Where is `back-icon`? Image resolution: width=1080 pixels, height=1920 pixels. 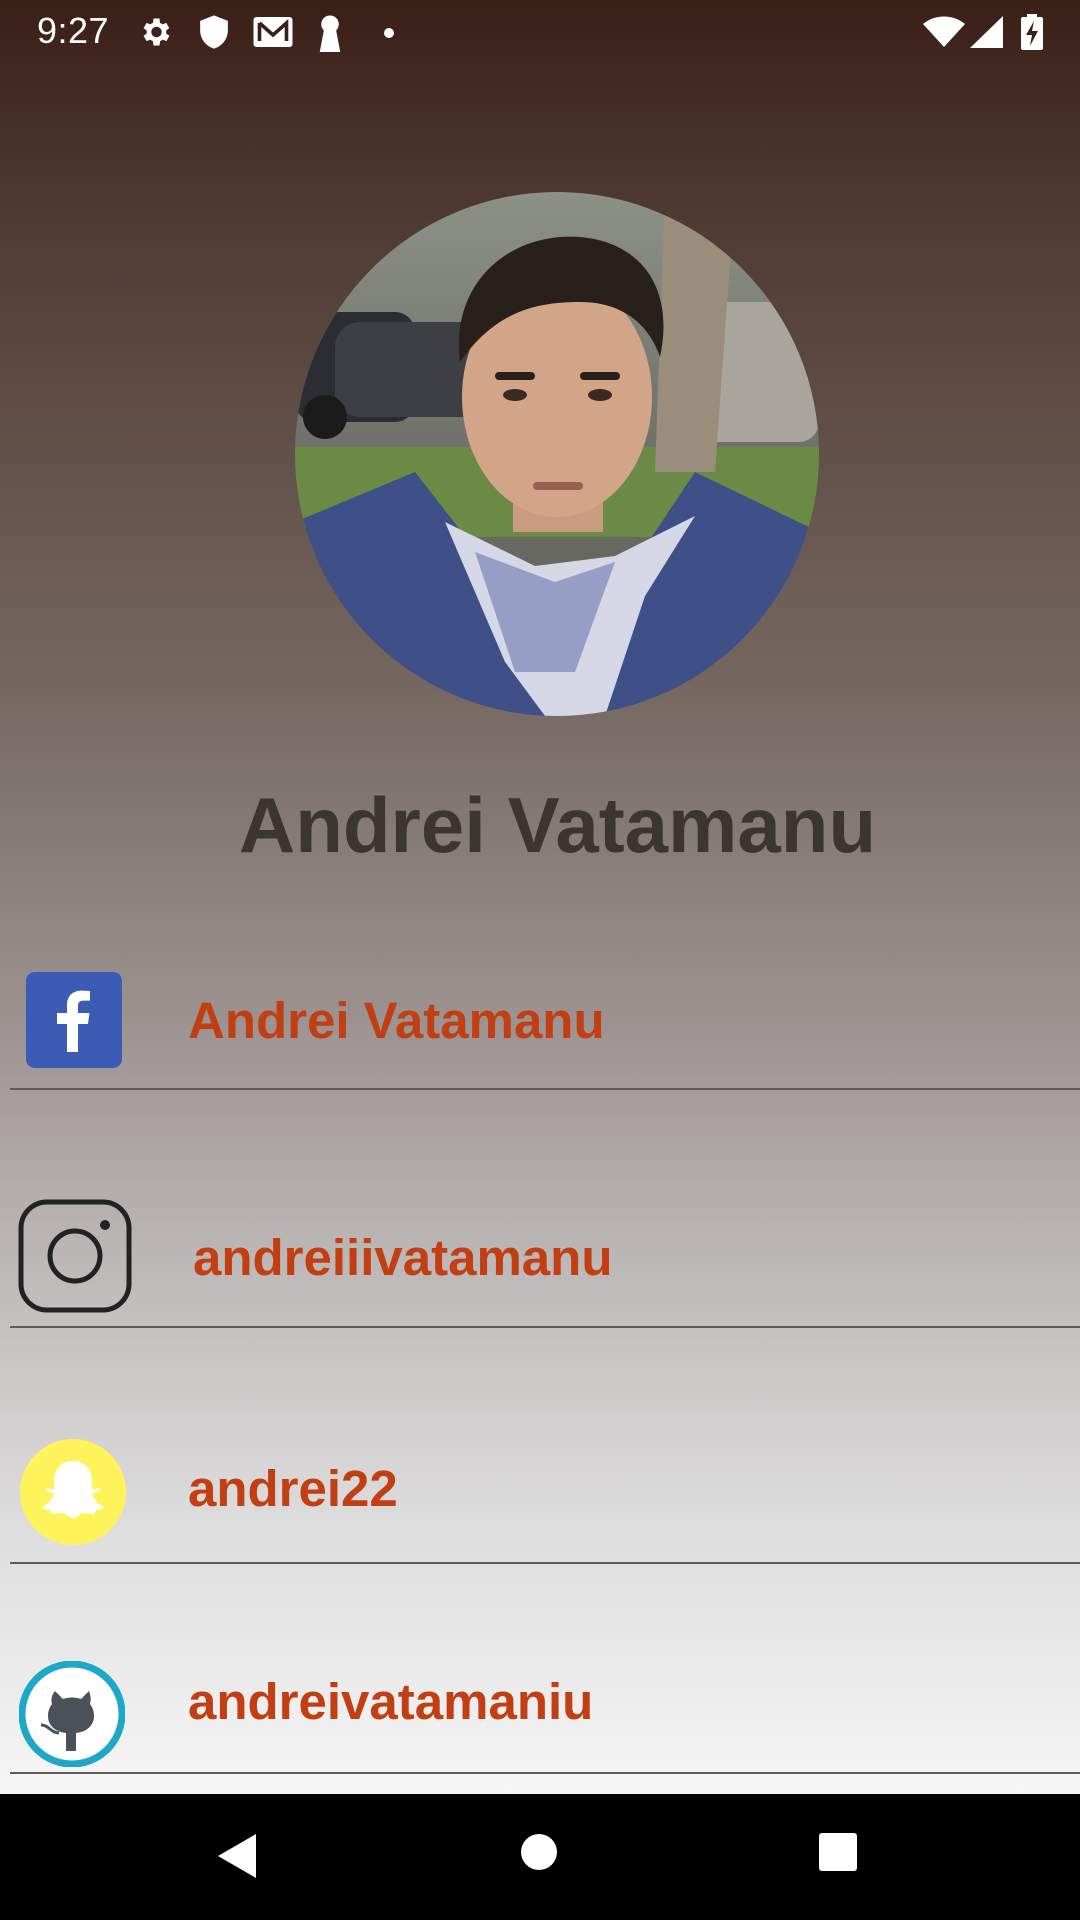
back-icon is located at coordinates (237, 1858).